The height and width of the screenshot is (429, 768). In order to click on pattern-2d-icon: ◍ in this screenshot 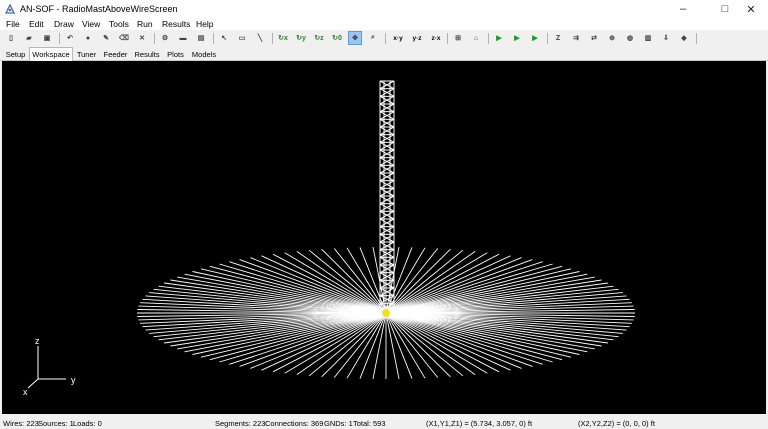, I will do `click(630, 38)`.